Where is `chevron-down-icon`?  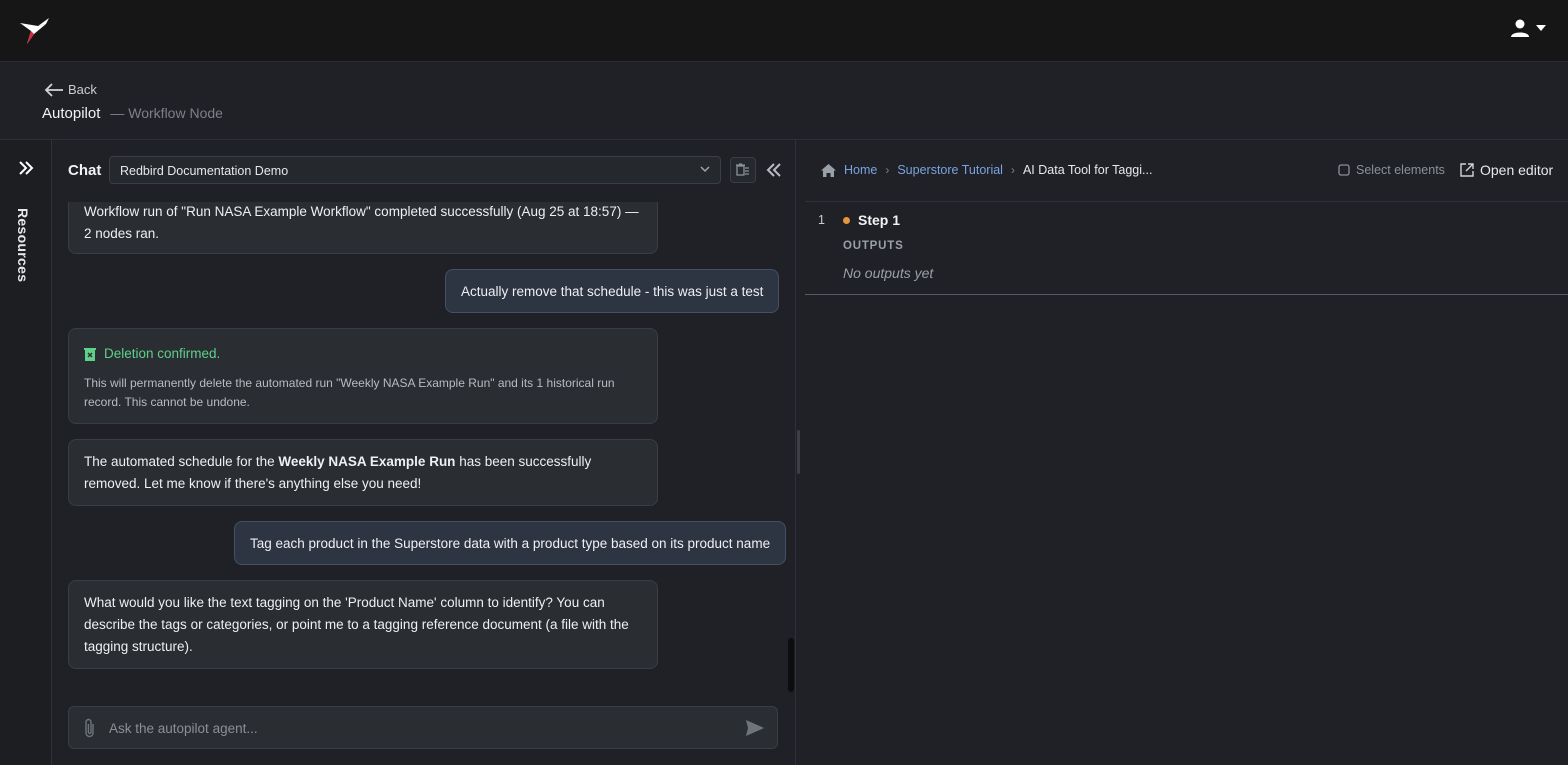
chevron-down-icon is located at coordinates (705, 169).